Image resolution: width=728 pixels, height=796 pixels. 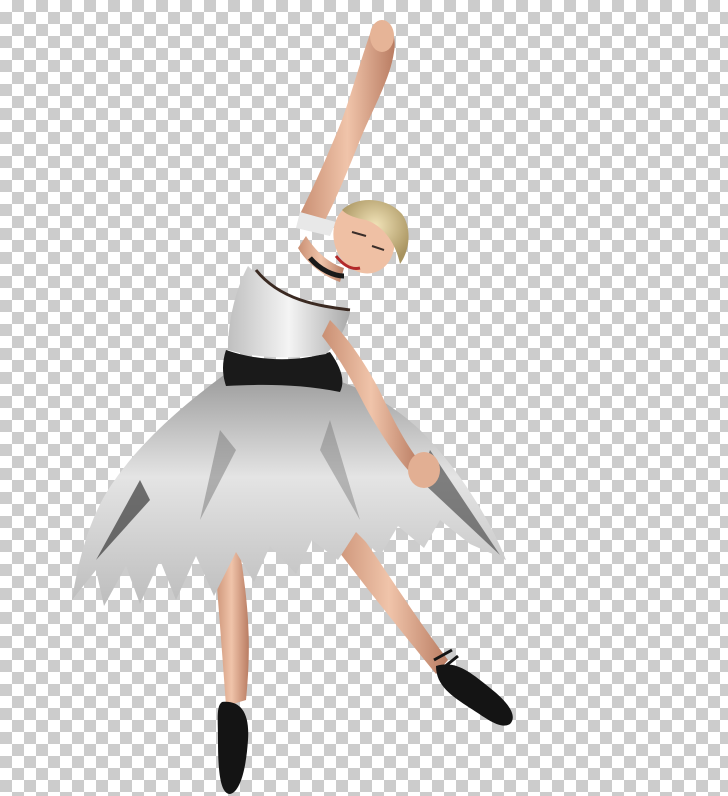 What do you see at coordinates (347, 123) in the screenshot?
I see `raised-arm` at bounding box center [347, 123].